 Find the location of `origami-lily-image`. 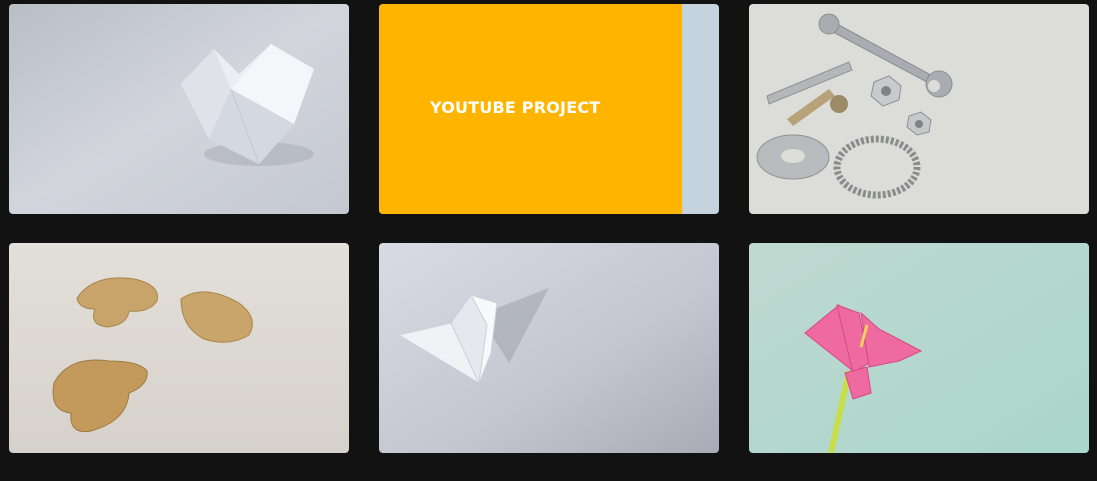

origami-lily-image is located at coordinates (919, 348).